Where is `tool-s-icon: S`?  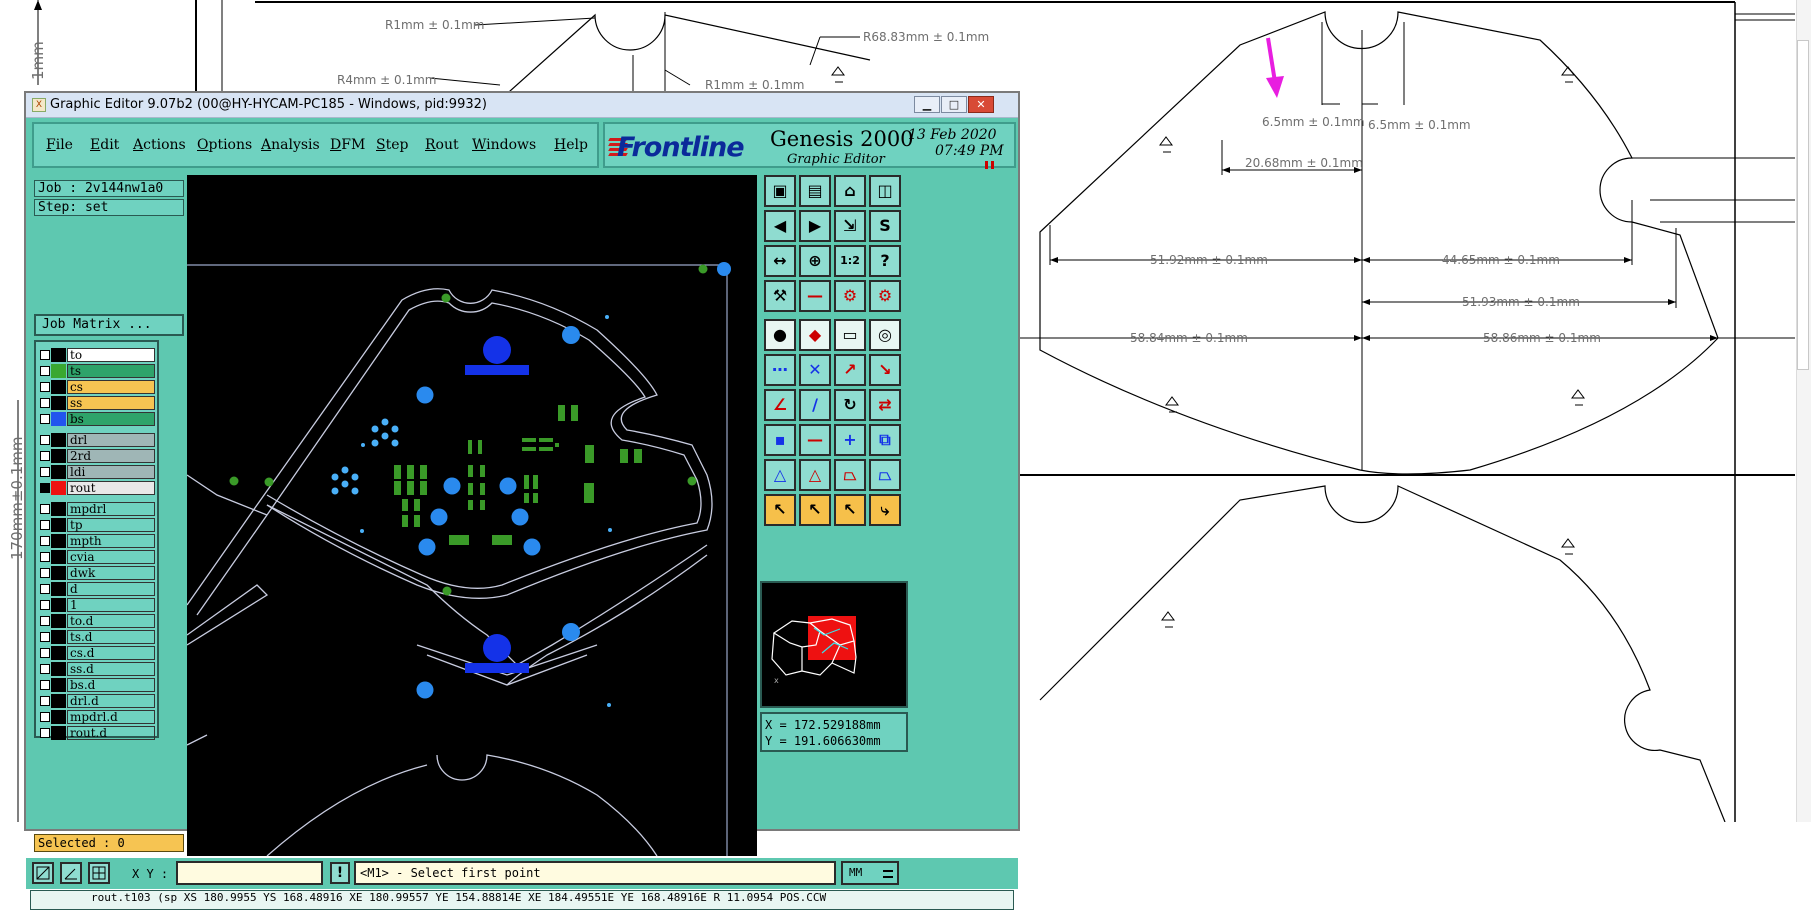 tool-s-icon: S is located at coordinates (885, 226).